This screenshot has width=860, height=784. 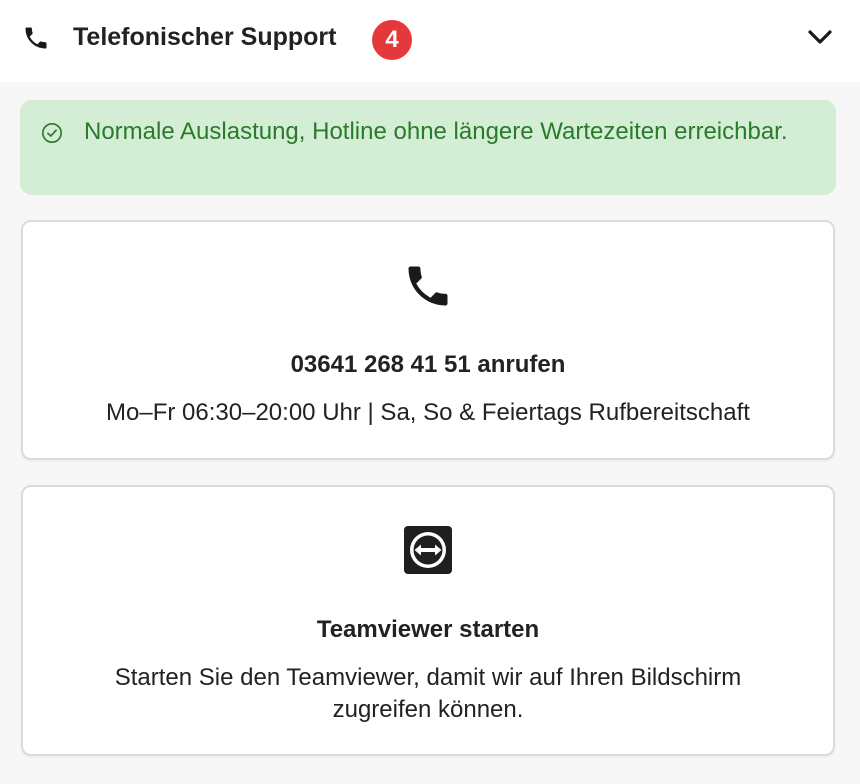 I want to click on support-header: Telefonischer Support 4, so click(x=430, y=41).